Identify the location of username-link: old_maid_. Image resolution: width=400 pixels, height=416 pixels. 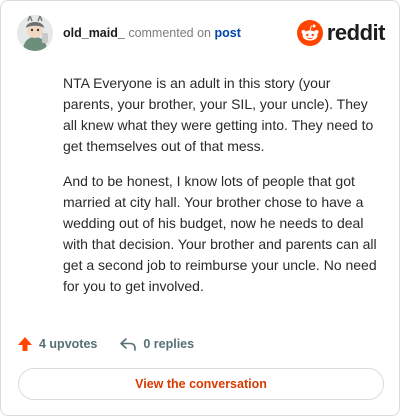
(94, 33).